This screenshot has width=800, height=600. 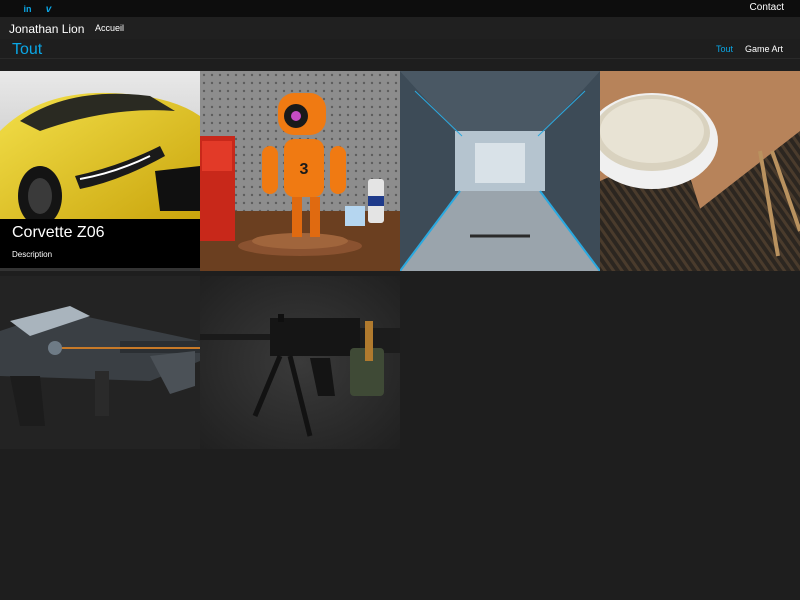 What do you see at coordinates (764, 49) in the screenshot?
I see `filter-game-art: Game Art` at bounding box center [764, 49].